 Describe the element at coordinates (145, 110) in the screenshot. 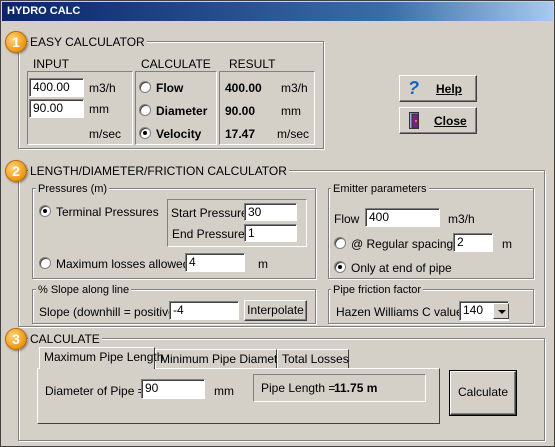

I see `radio-diameter` at that location.